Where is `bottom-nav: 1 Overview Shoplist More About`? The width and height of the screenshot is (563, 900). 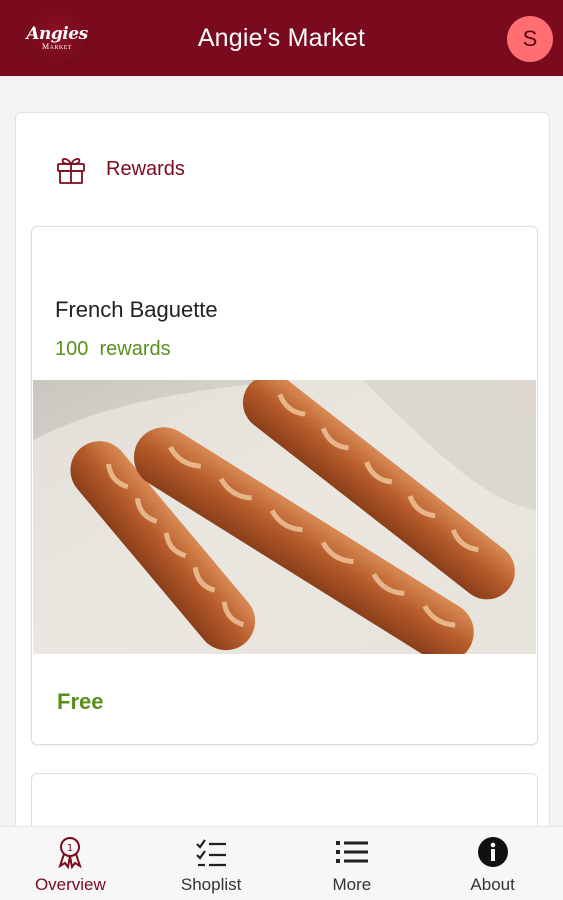 bottom-nav: 1 Overview Shoplist More About is located at coordinates (281, 863).